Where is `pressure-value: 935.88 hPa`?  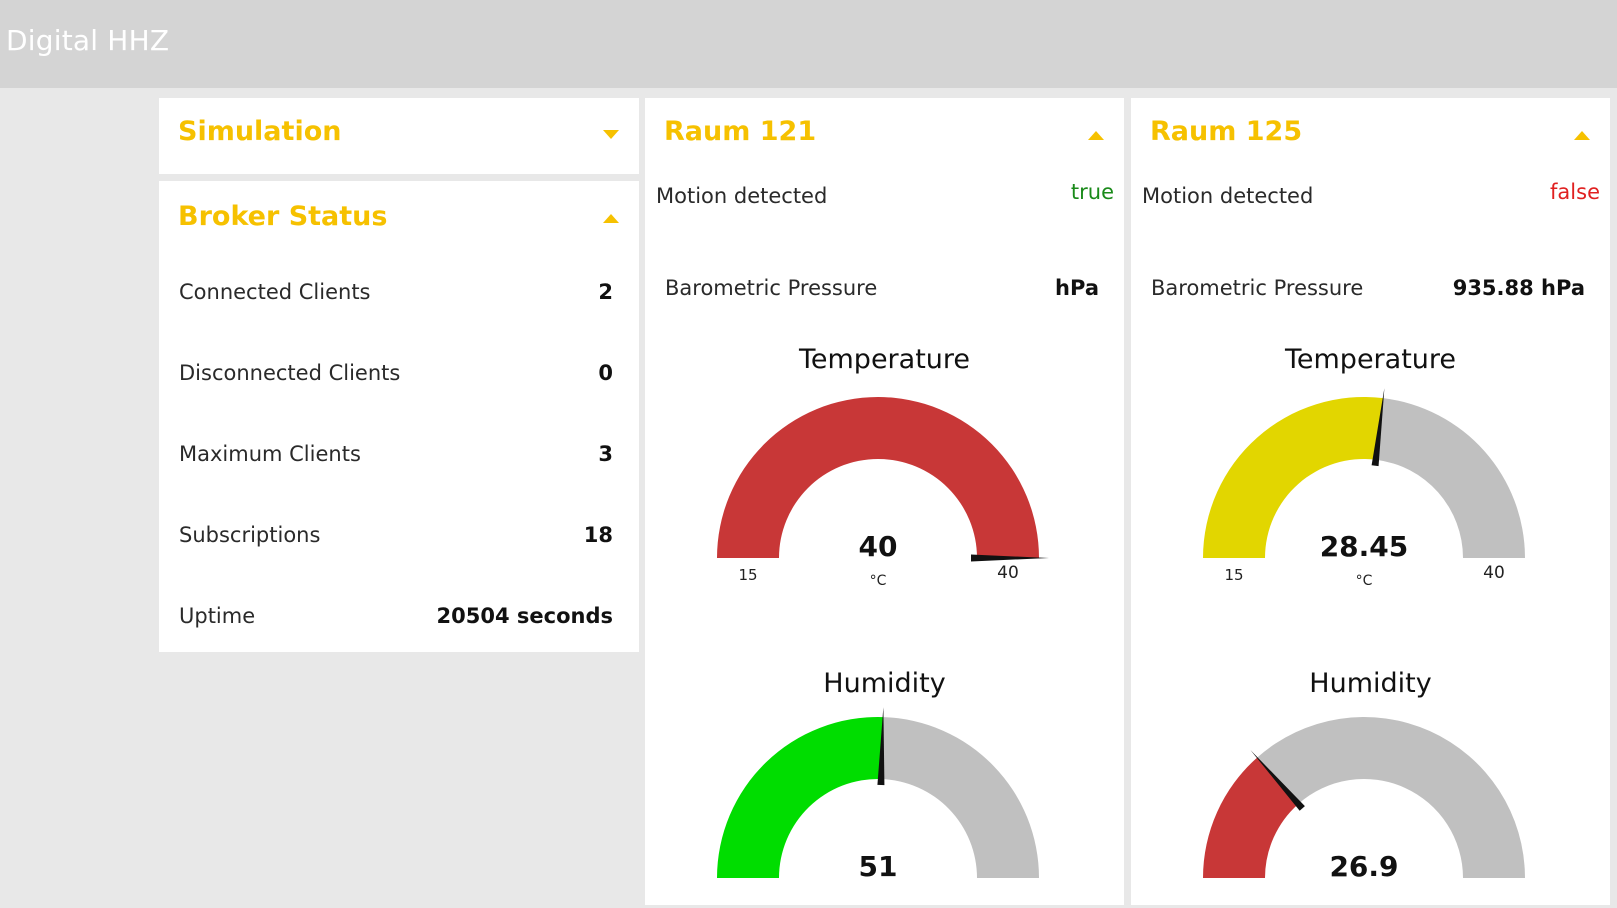
pressure-value: 935.88 hPa is located at coordinates (1518, 288).